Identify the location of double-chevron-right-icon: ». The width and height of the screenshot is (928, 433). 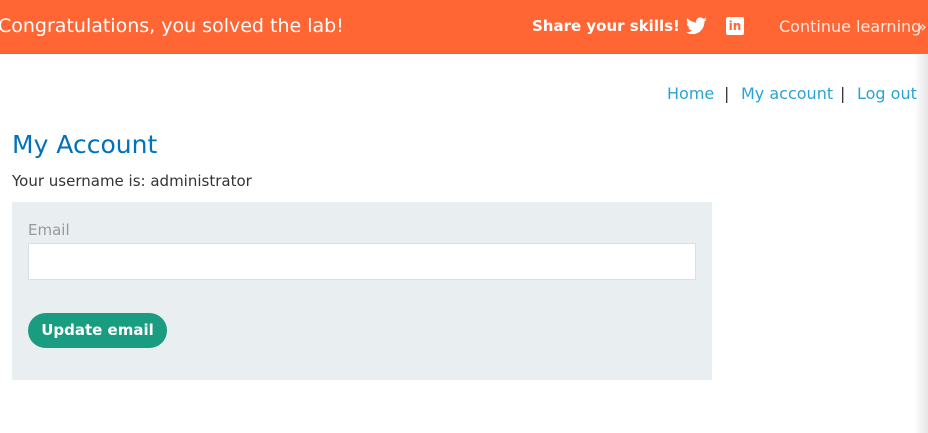
(922, 27).